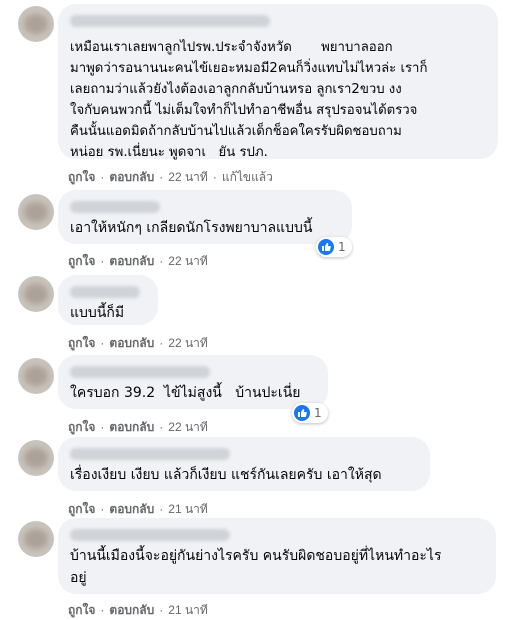  Describe the element at coordinates (247, 177) in the screenshot. I see `edited-label: แก้ไขแล้ว` at that location.